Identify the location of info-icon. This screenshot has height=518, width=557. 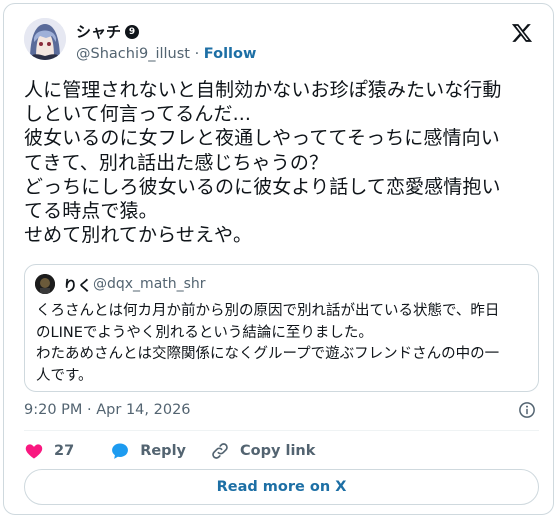
(527, 410).